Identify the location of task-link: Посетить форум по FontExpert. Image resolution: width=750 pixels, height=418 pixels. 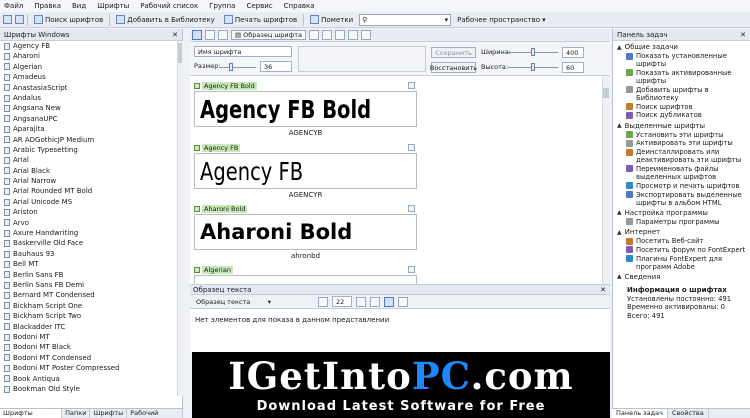
(681, 250).